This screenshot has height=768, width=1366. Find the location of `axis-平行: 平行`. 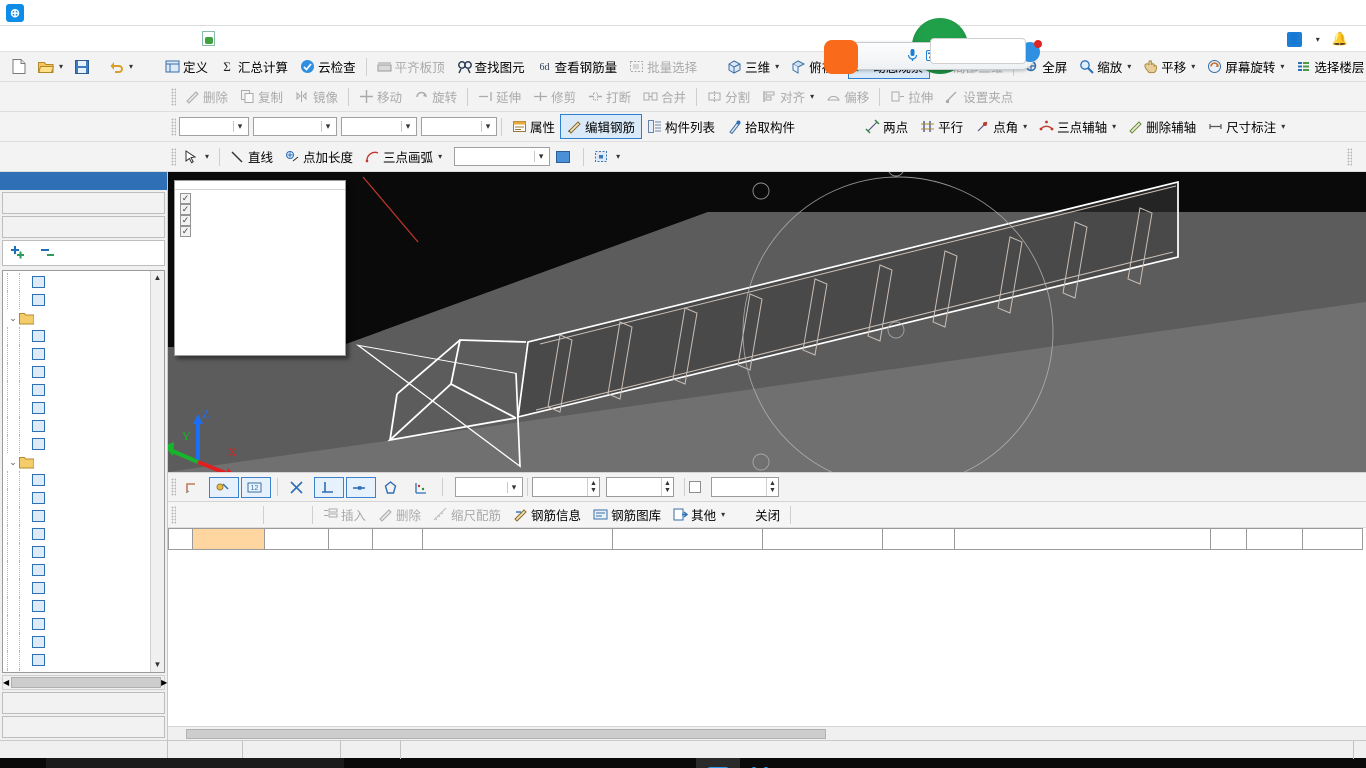

axis-平行: 平行 is located at coordinates (941, 126).